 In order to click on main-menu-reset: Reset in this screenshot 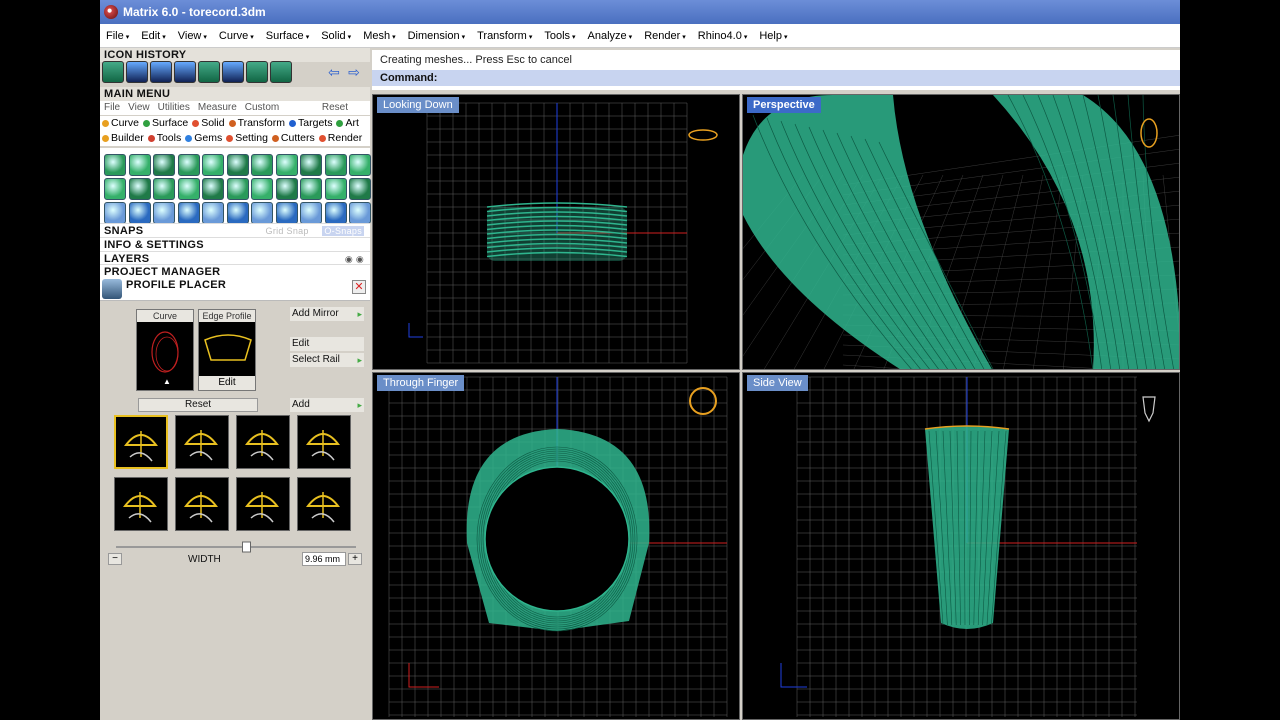, I will do `click(335, 108)`.